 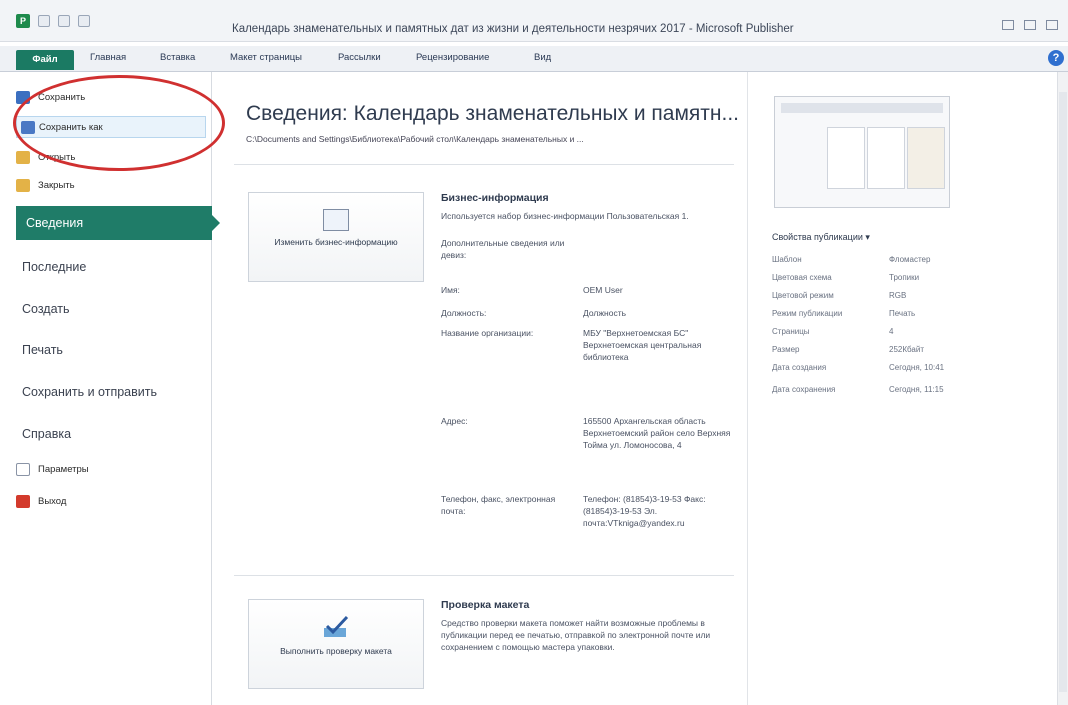 What do you see at coordinates (62, 97) in the screenshot?
I see `save-label: Сохранить` at bounding box center [62, 97].